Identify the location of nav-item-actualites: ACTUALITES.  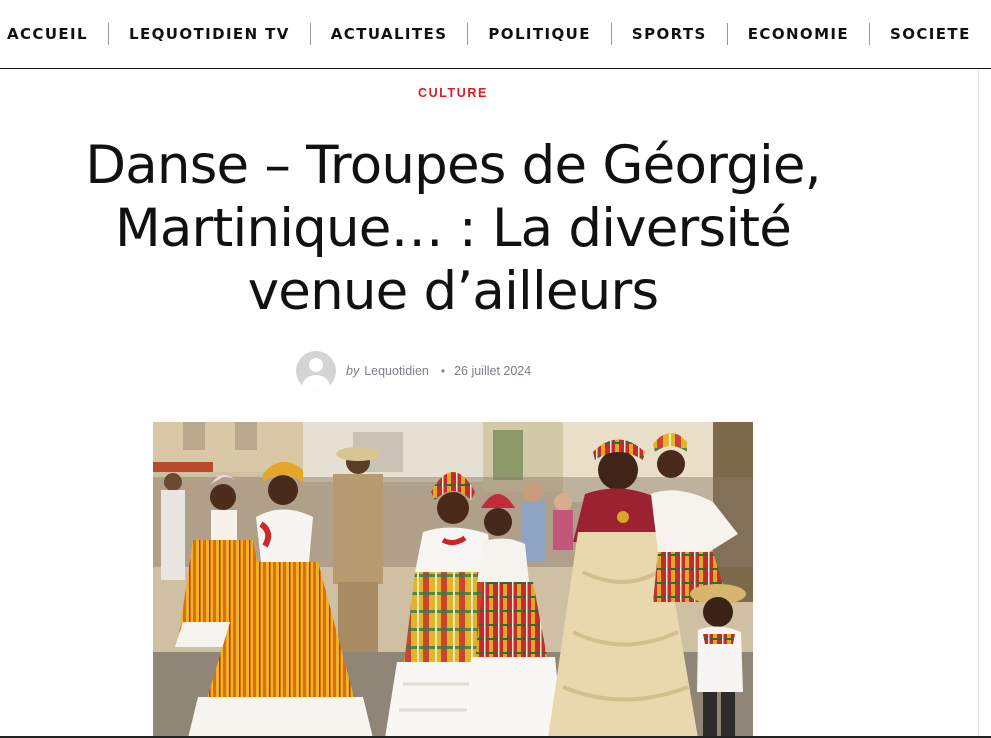
(389, 34).